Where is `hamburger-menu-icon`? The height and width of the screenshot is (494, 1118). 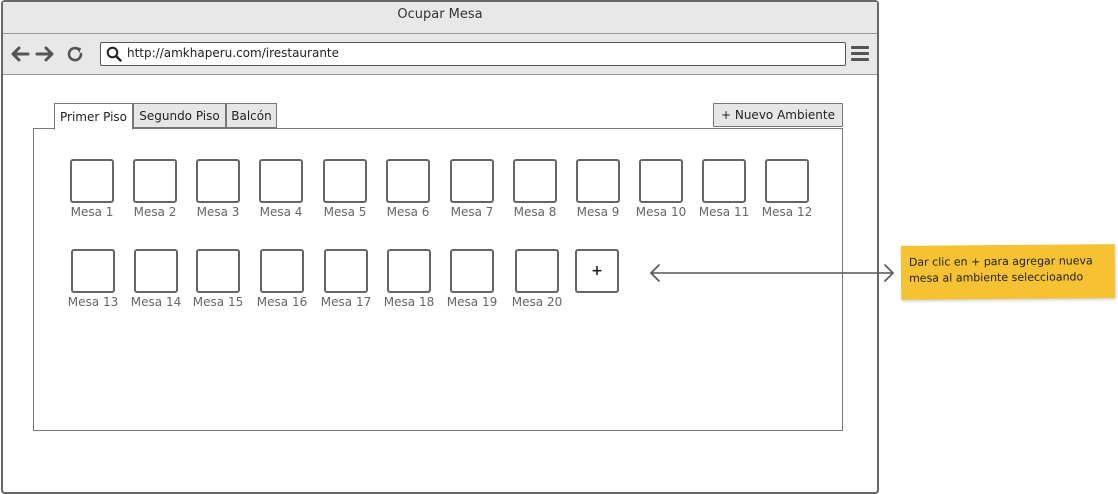
hamburger-menu-icon is located at coordinates (860, 54).